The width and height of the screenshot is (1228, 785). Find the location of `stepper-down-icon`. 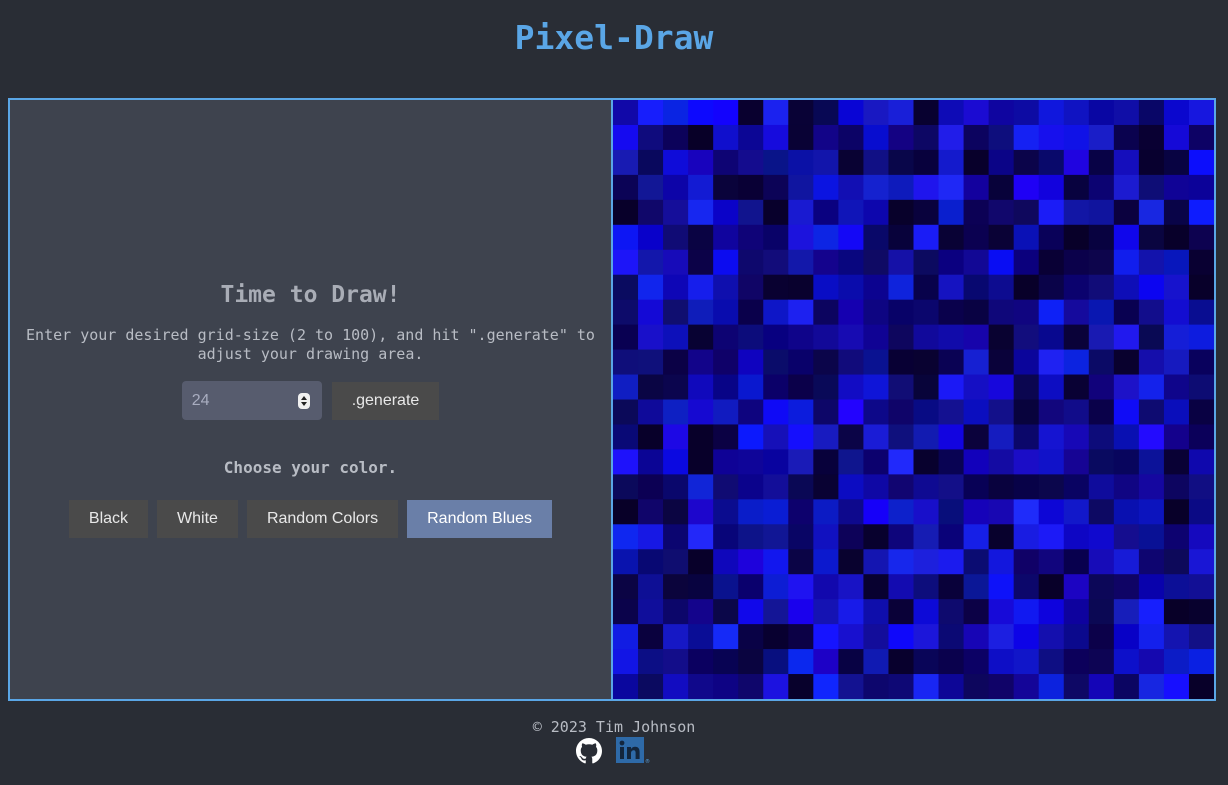

stepper-down-icon is located at coordinates (303, 404).